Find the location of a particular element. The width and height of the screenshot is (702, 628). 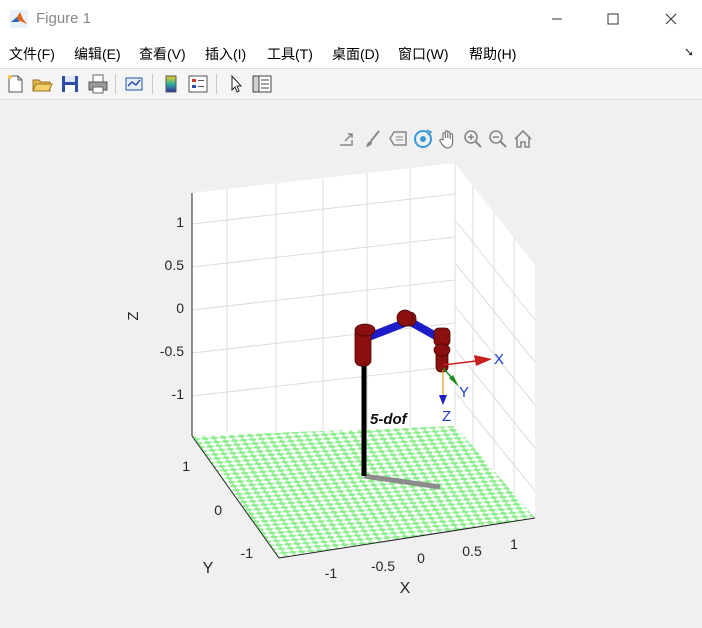

menu-window: 窗口(W) is located at coordinates (423, 54).